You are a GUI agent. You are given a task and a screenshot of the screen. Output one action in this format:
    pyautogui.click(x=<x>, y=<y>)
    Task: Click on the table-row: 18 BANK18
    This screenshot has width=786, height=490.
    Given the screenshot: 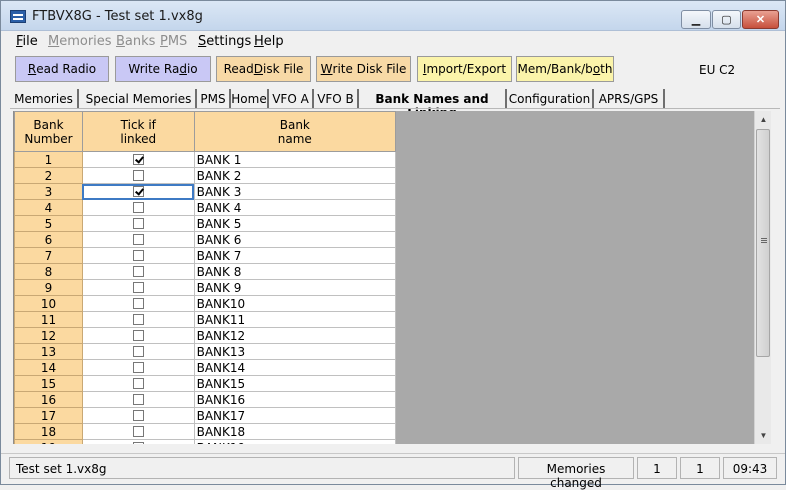 What is the action you would take?
    pyautogui.click(x=205, y=431)
    